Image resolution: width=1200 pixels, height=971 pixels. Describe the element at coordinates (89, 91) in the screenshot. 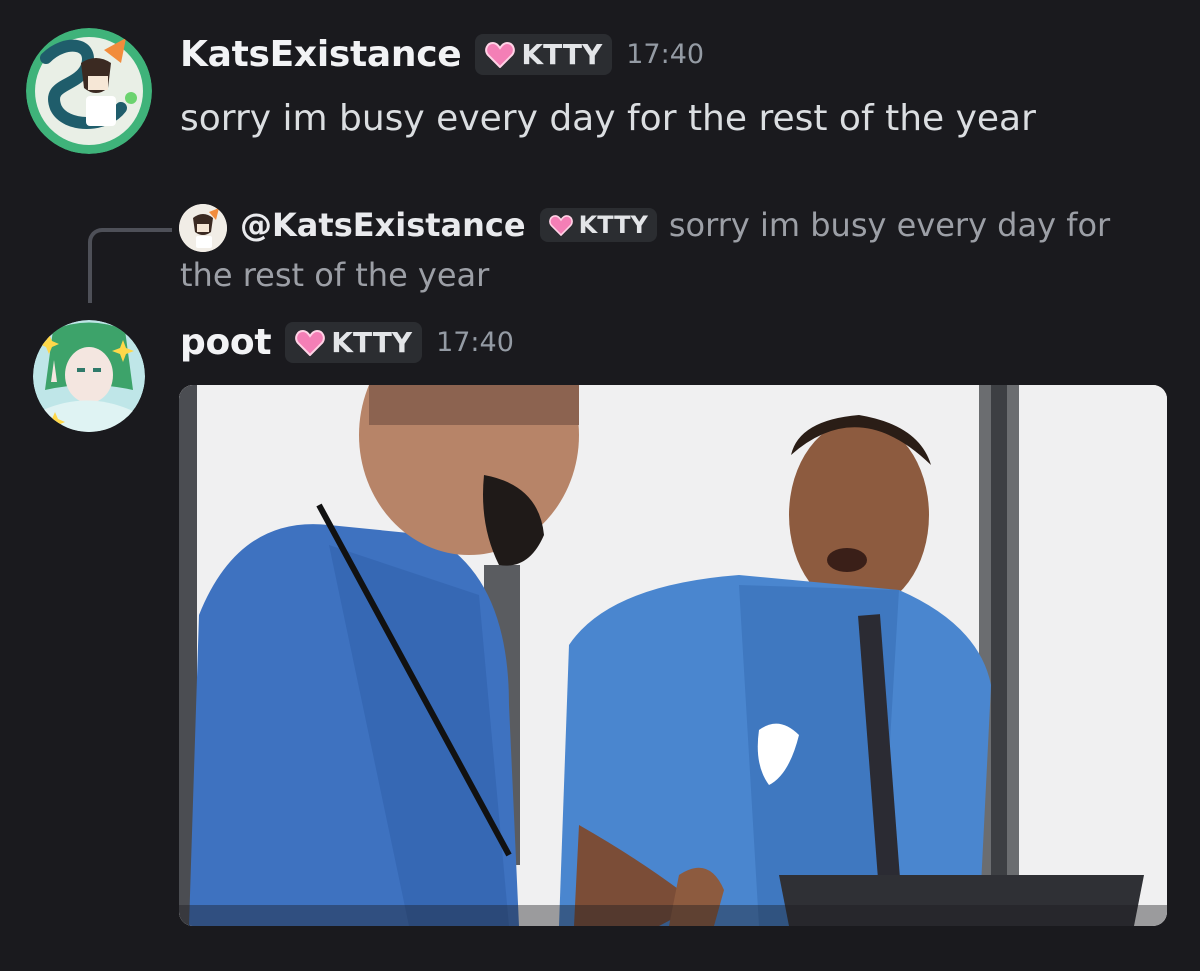

I see `user-avatar-katsexistance` at that location.